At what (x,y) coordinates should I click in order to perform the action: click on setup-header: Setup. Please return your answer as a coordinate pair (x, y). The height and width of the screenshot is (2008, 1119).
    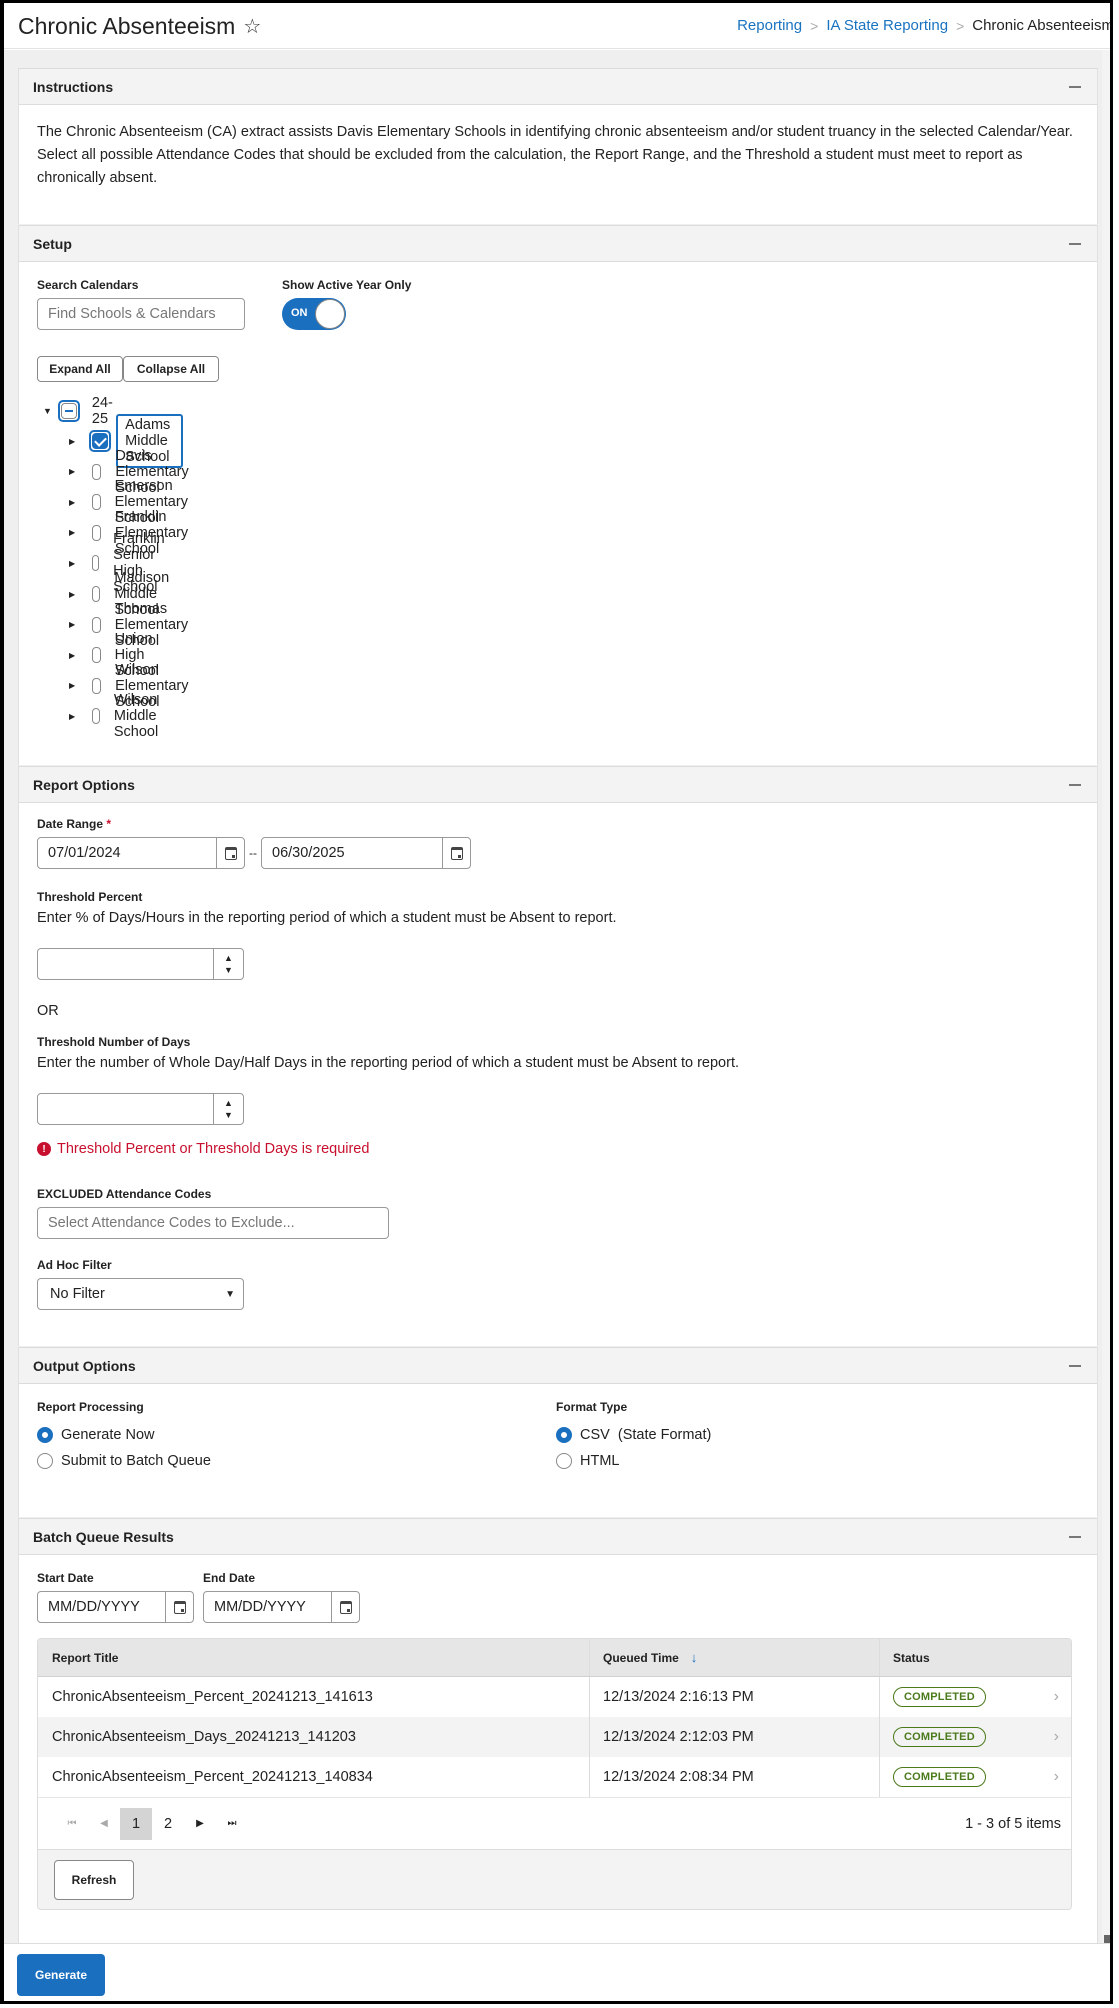
    Looking at the image, I should click on (558, 243).